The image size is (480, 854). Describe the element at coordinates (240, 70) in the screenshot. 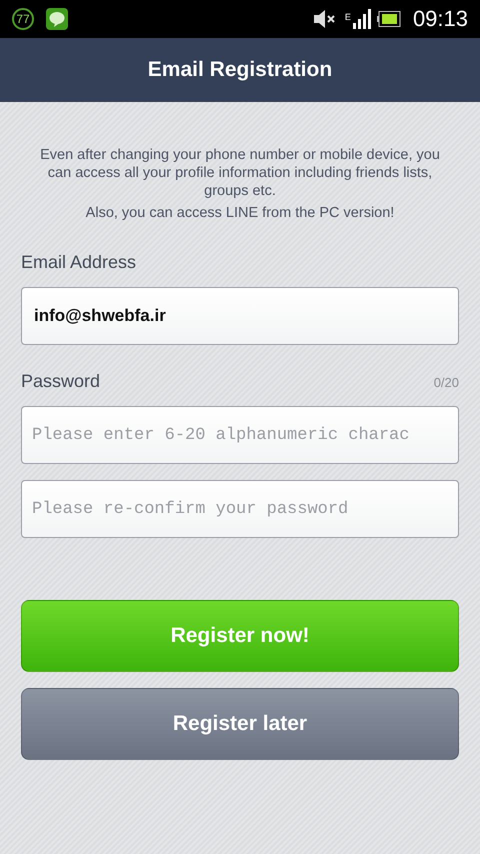

I see `screen-title: Email Registration` at that location.